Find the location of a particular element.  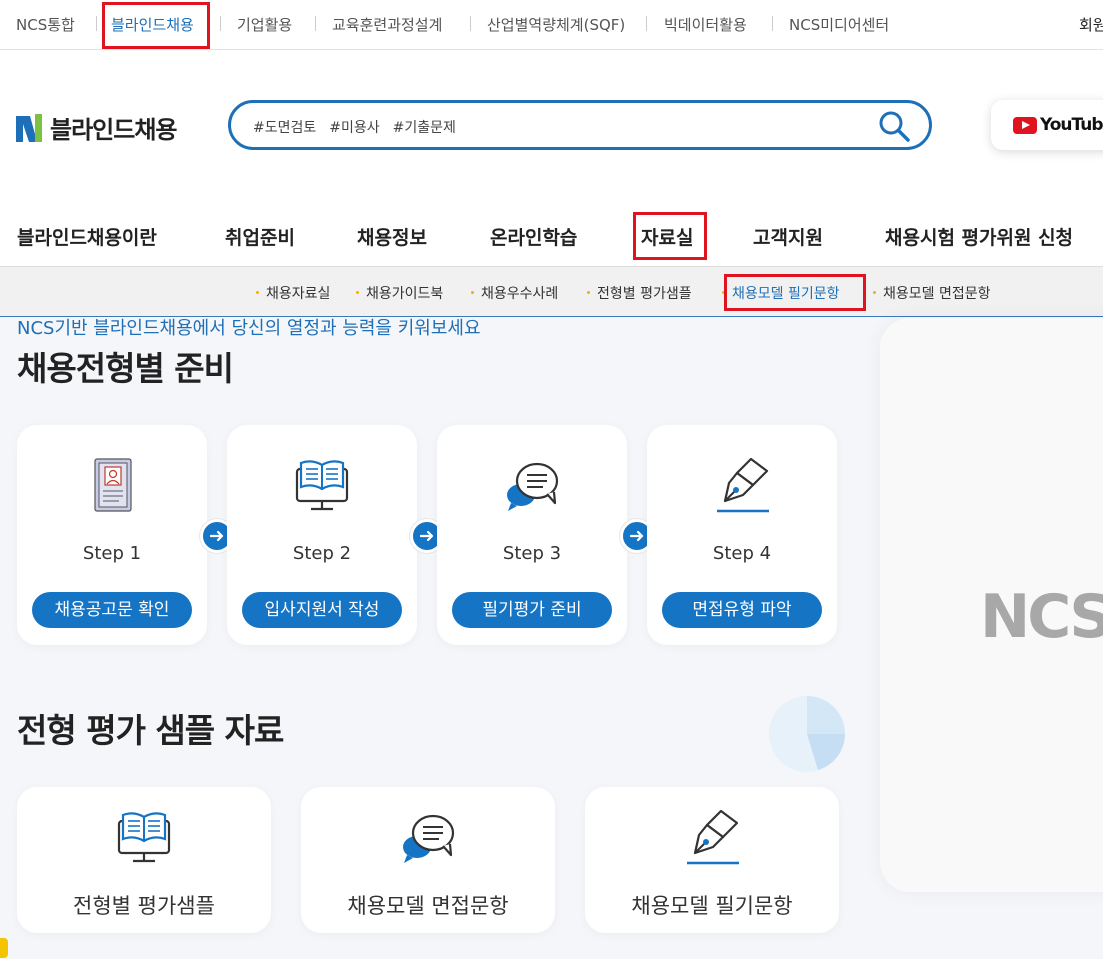

step-label: Step 4 is located at coordinates (742, 553).